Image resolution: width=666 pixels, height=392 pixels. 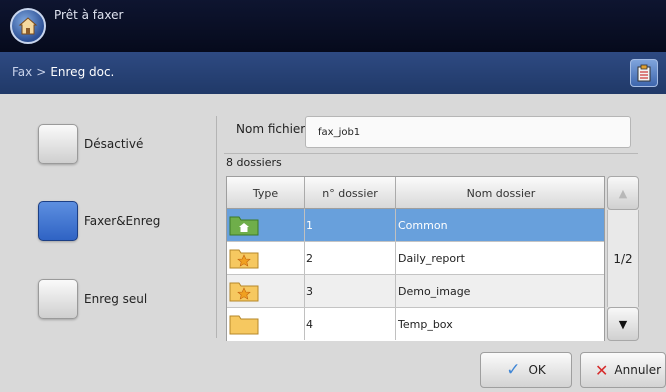 I want to click on folder-name-cell: Demo_image, so click(x=434, y=291).